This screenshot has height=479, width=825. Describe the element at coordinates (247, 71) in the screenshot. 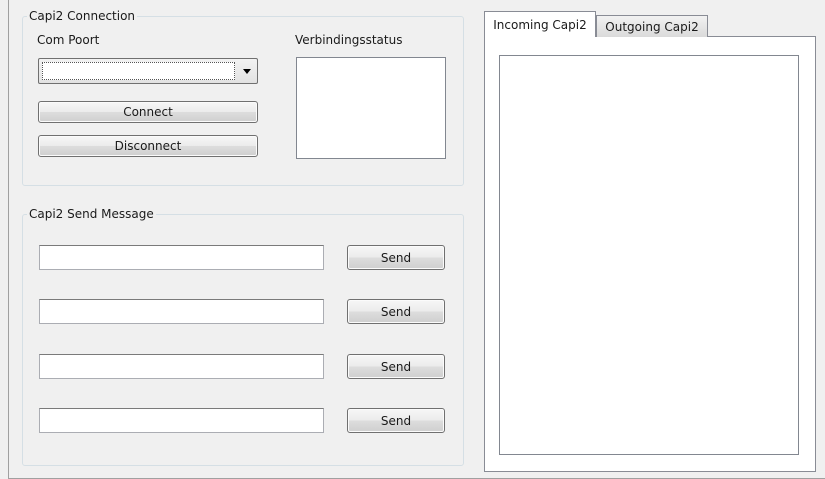

I see `chevron-down-icon` at that location.